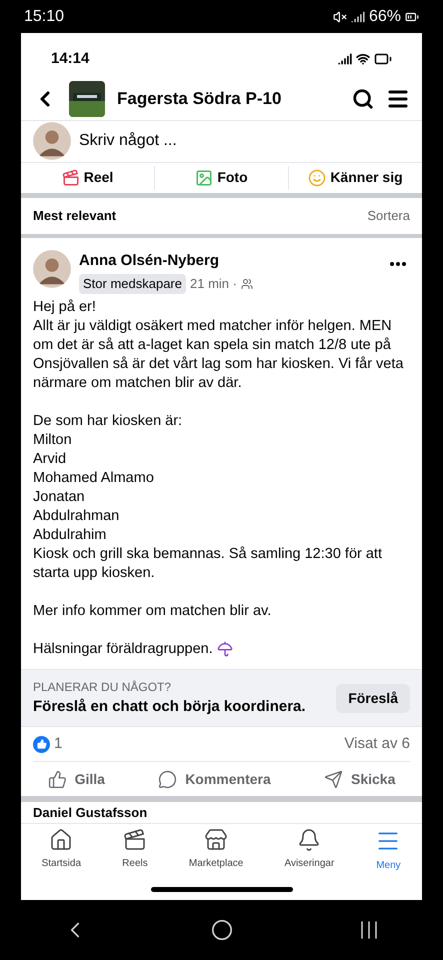  I want to click on post-text: Mer info kommer om matchen blir av., so click(152, 611).